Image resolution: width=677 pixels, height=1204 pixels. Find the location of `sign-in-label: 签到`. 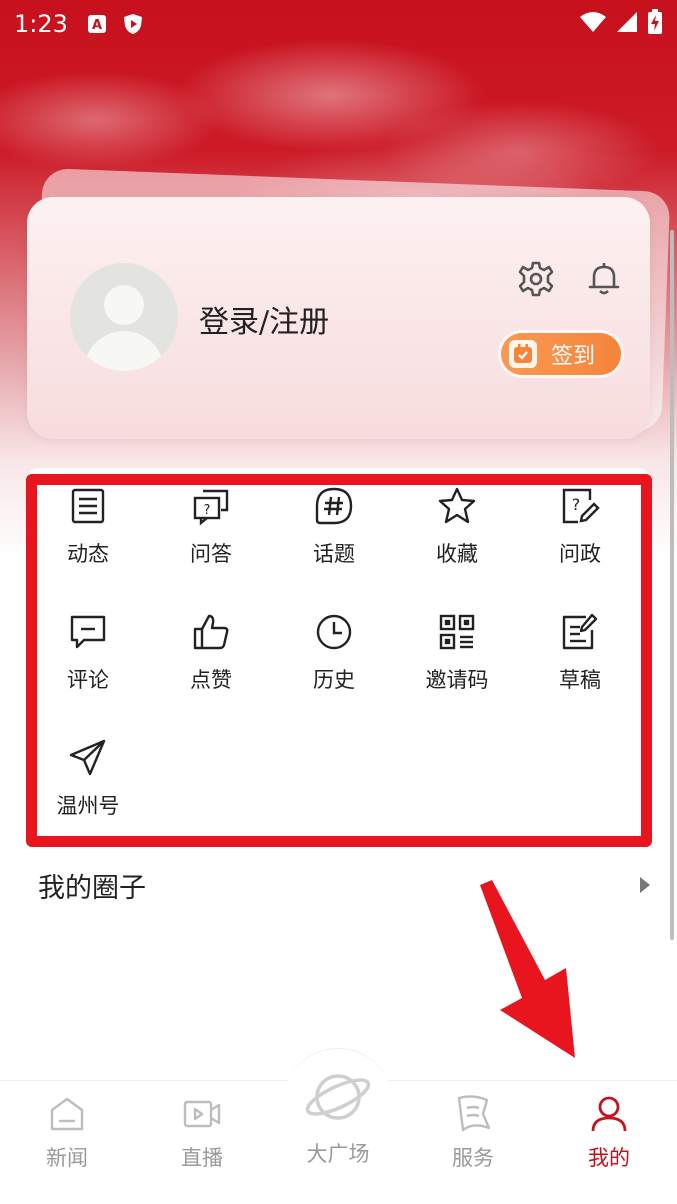

sign-in-label: 签到 is located at coordinates (573, 356).